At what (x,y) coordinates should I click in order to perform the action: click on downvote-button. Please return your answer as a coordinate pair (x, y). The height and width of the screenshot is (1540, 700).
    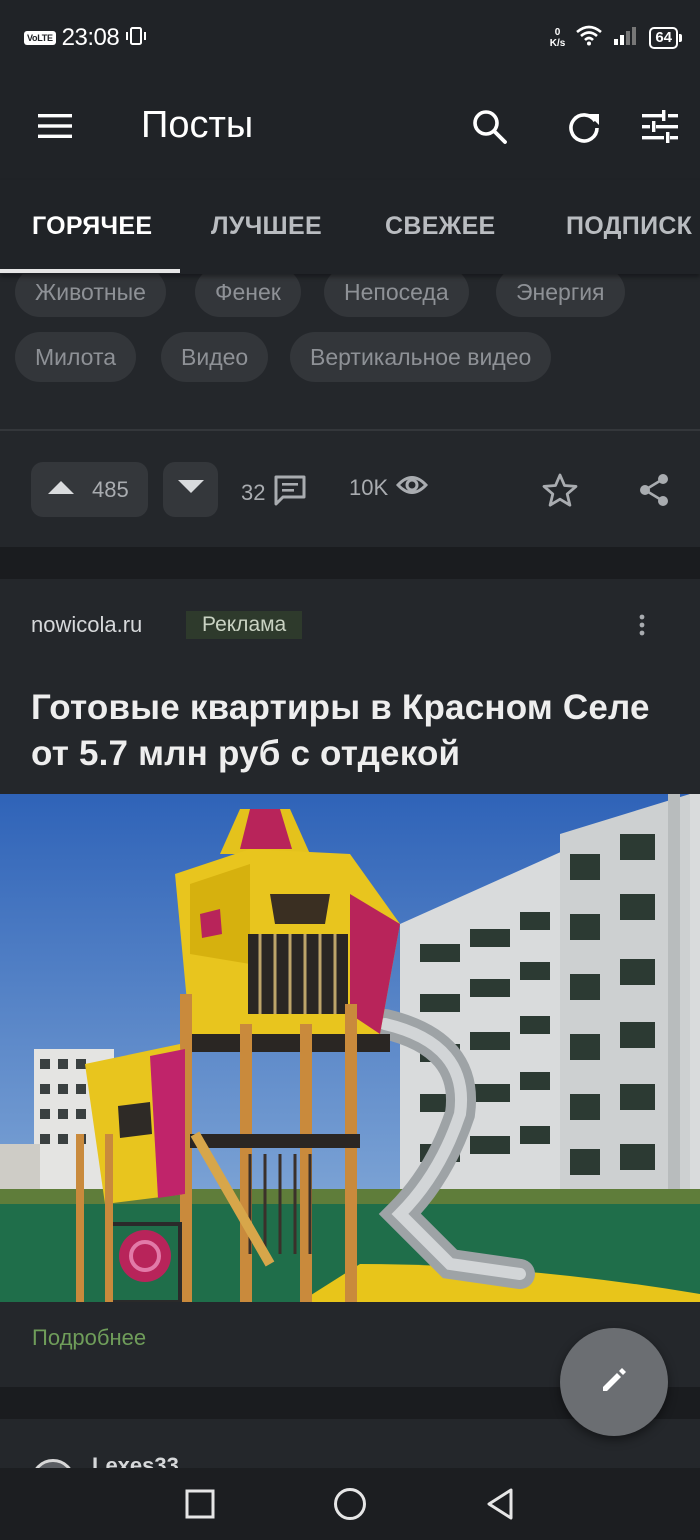
    Looking at the image, I should click on (190, 489).